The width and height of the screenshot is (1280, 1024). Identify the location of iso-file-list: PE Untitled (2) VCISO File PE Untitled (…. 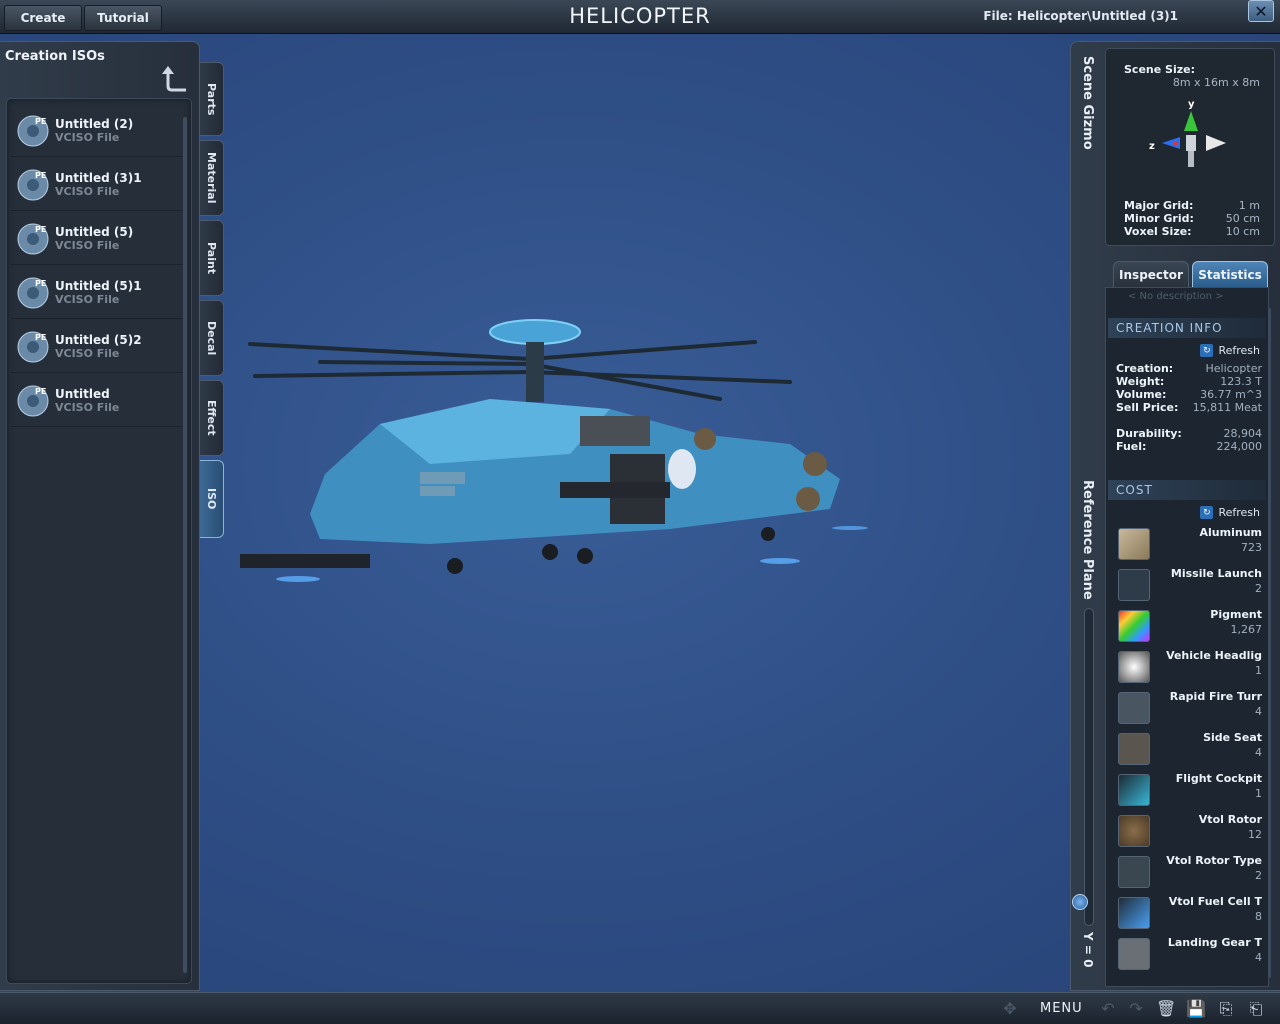
(99, 541).